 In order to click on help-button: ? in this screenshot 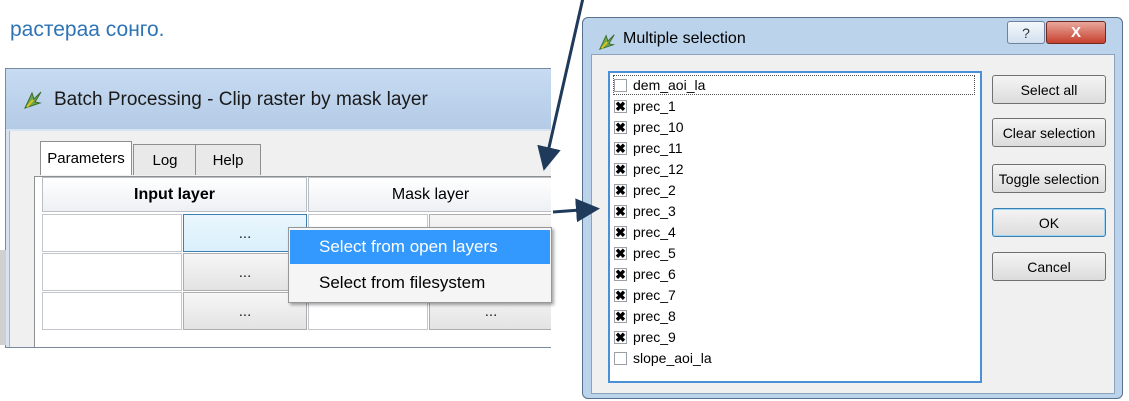, I will do `click(1026, 32)`.